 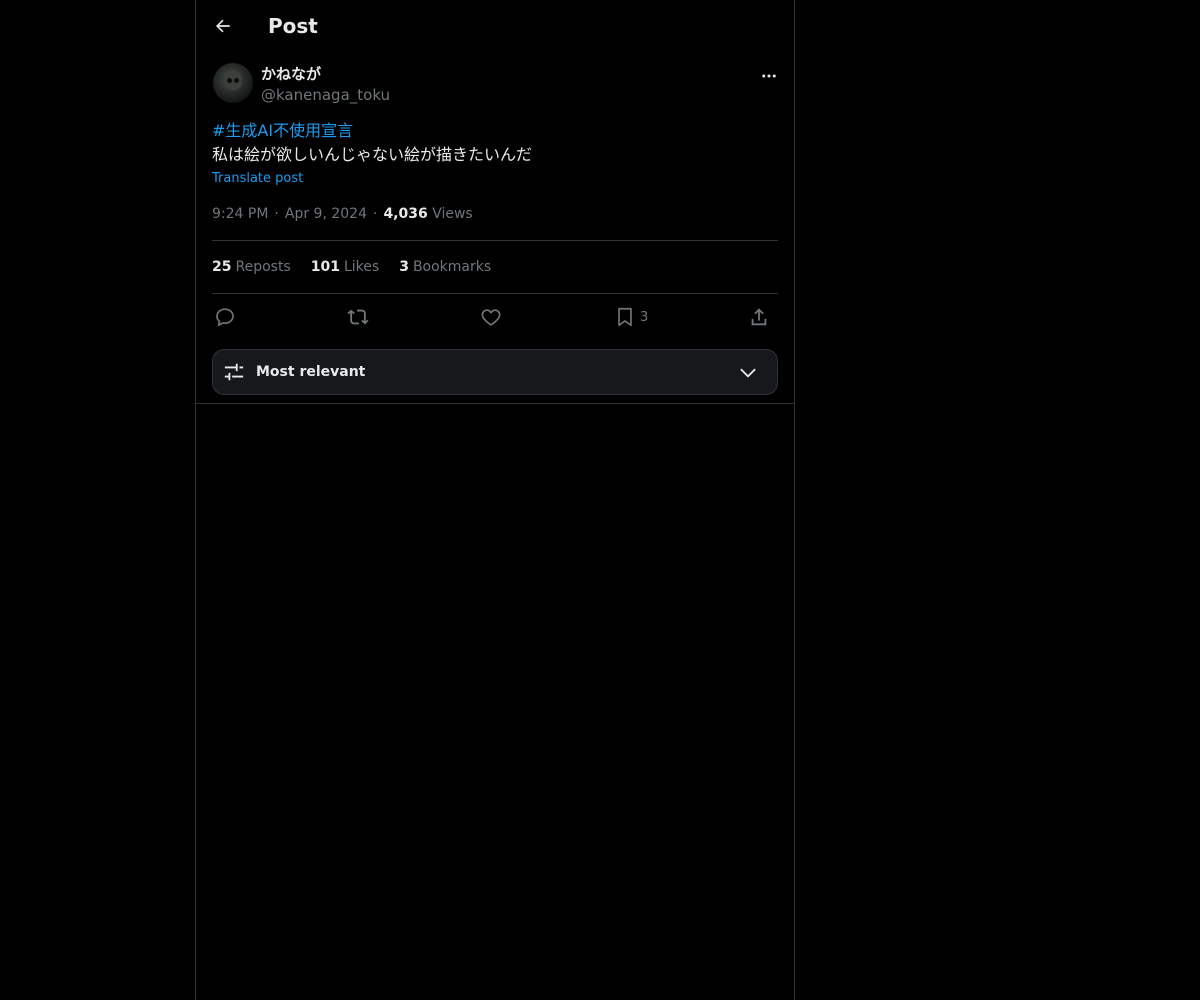 I want to click on share-button, so click(x=759, y=317).